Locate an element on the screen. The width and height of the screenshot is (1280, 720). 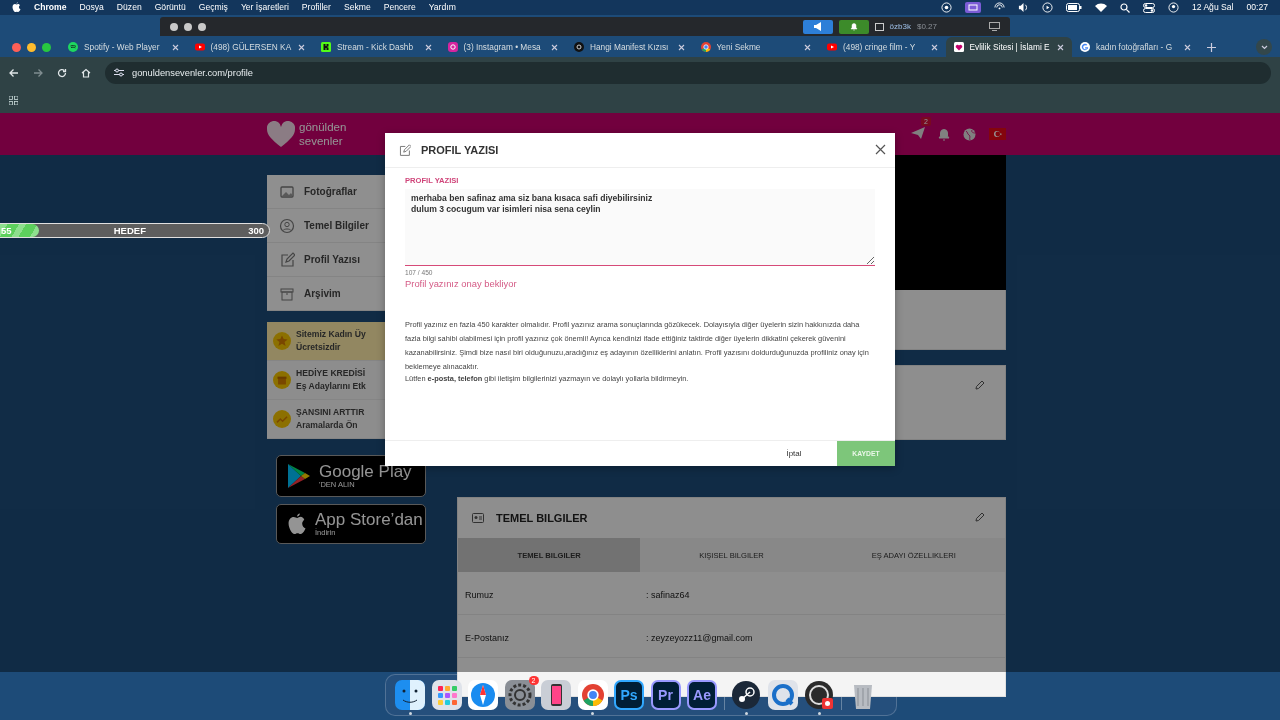
globe-icon is located at coordinates (969, 134).